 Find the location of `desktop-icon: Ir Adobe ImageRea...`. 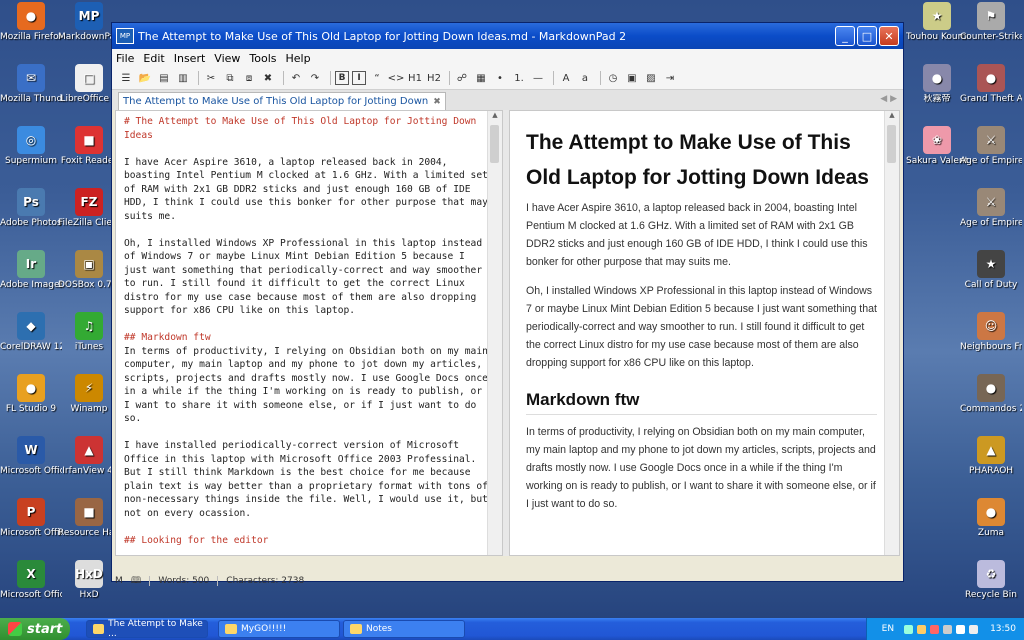

desktop-icon: Ir Adobe ImageRea... is located at coordinates (31, 270).